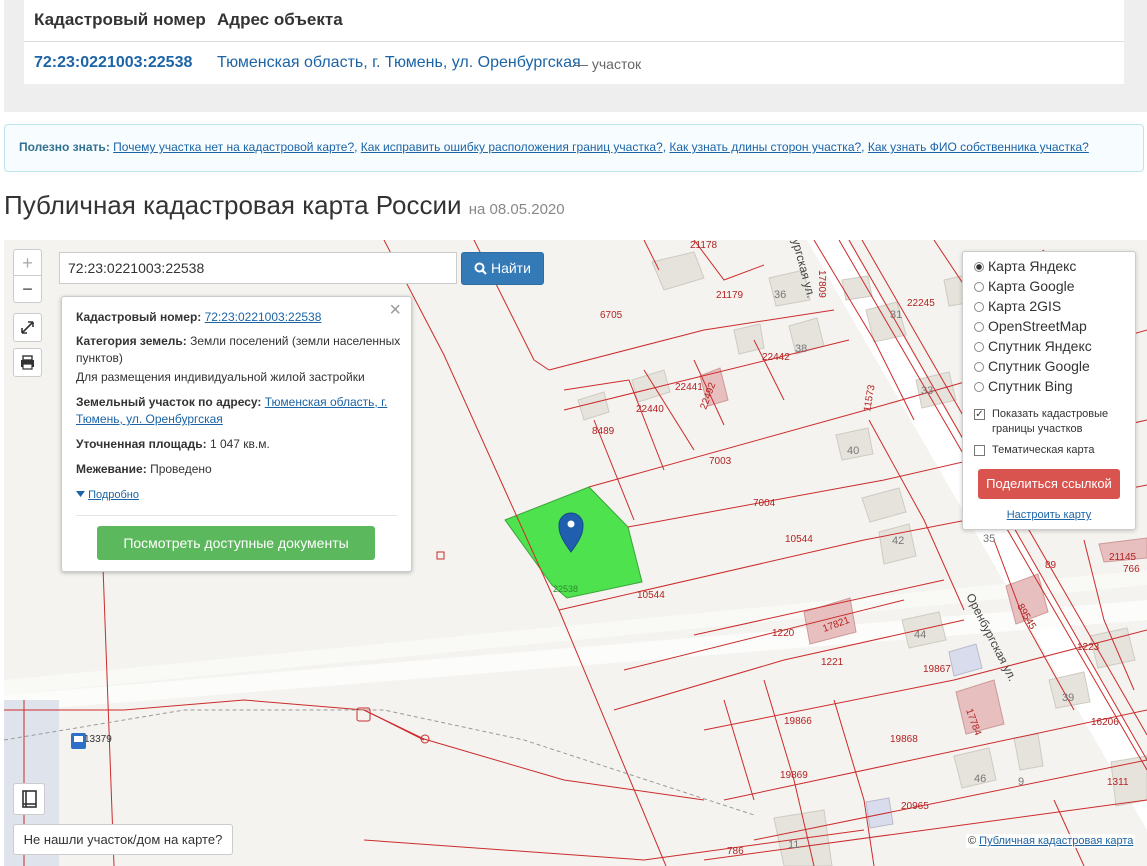 This screenshot has width=1147, height=866. Describe the element at coordinates (258, 268) in the screenshot. I see `cadastral-search-input: 72:23:0221003:22538` at that location.